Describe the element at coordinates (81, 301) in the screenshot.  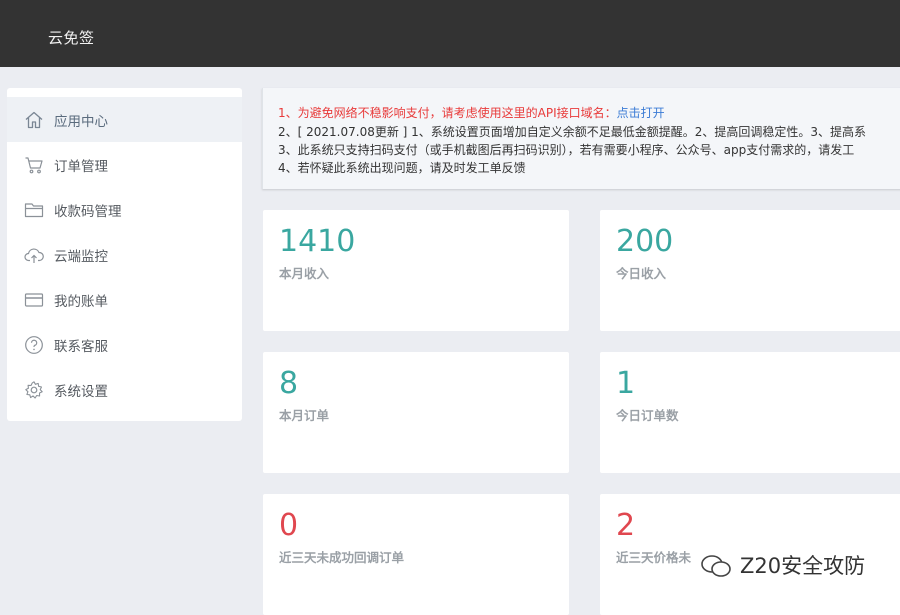
I see `sidebar-item-label: 我的账单` at that location.